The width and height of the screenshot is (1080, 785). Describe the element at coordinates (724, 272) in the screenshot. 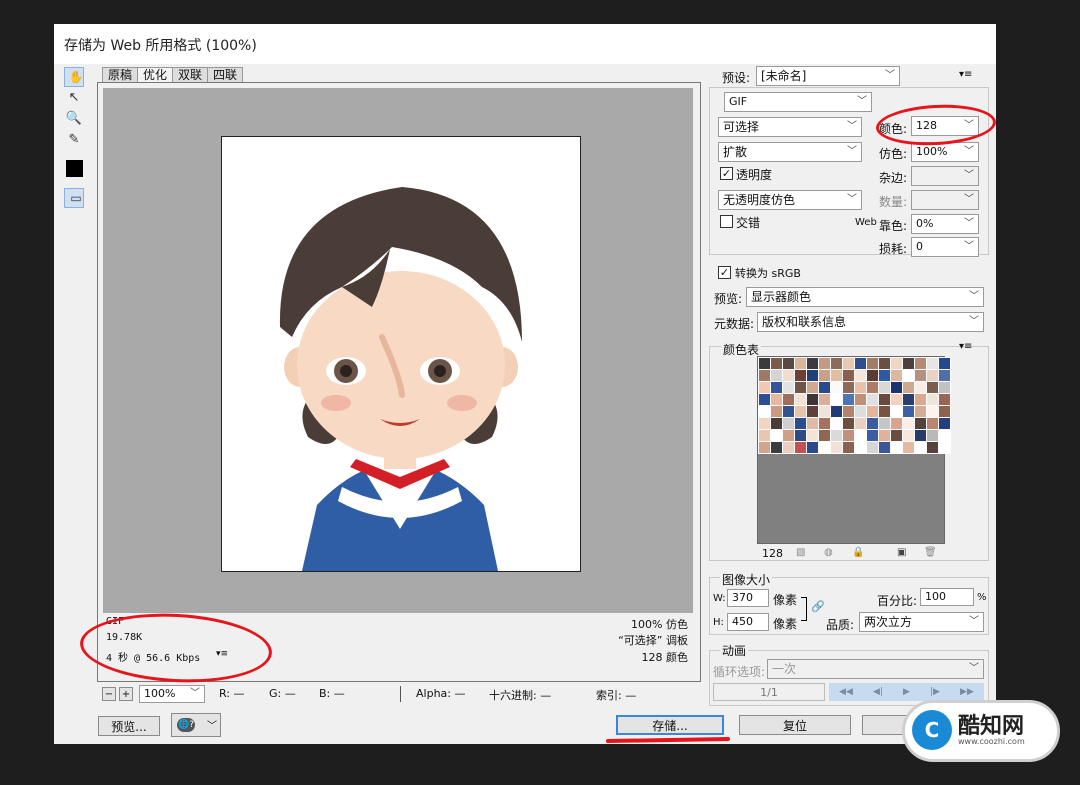

I see `convert-srgb-checkbox: ✓` at that location.